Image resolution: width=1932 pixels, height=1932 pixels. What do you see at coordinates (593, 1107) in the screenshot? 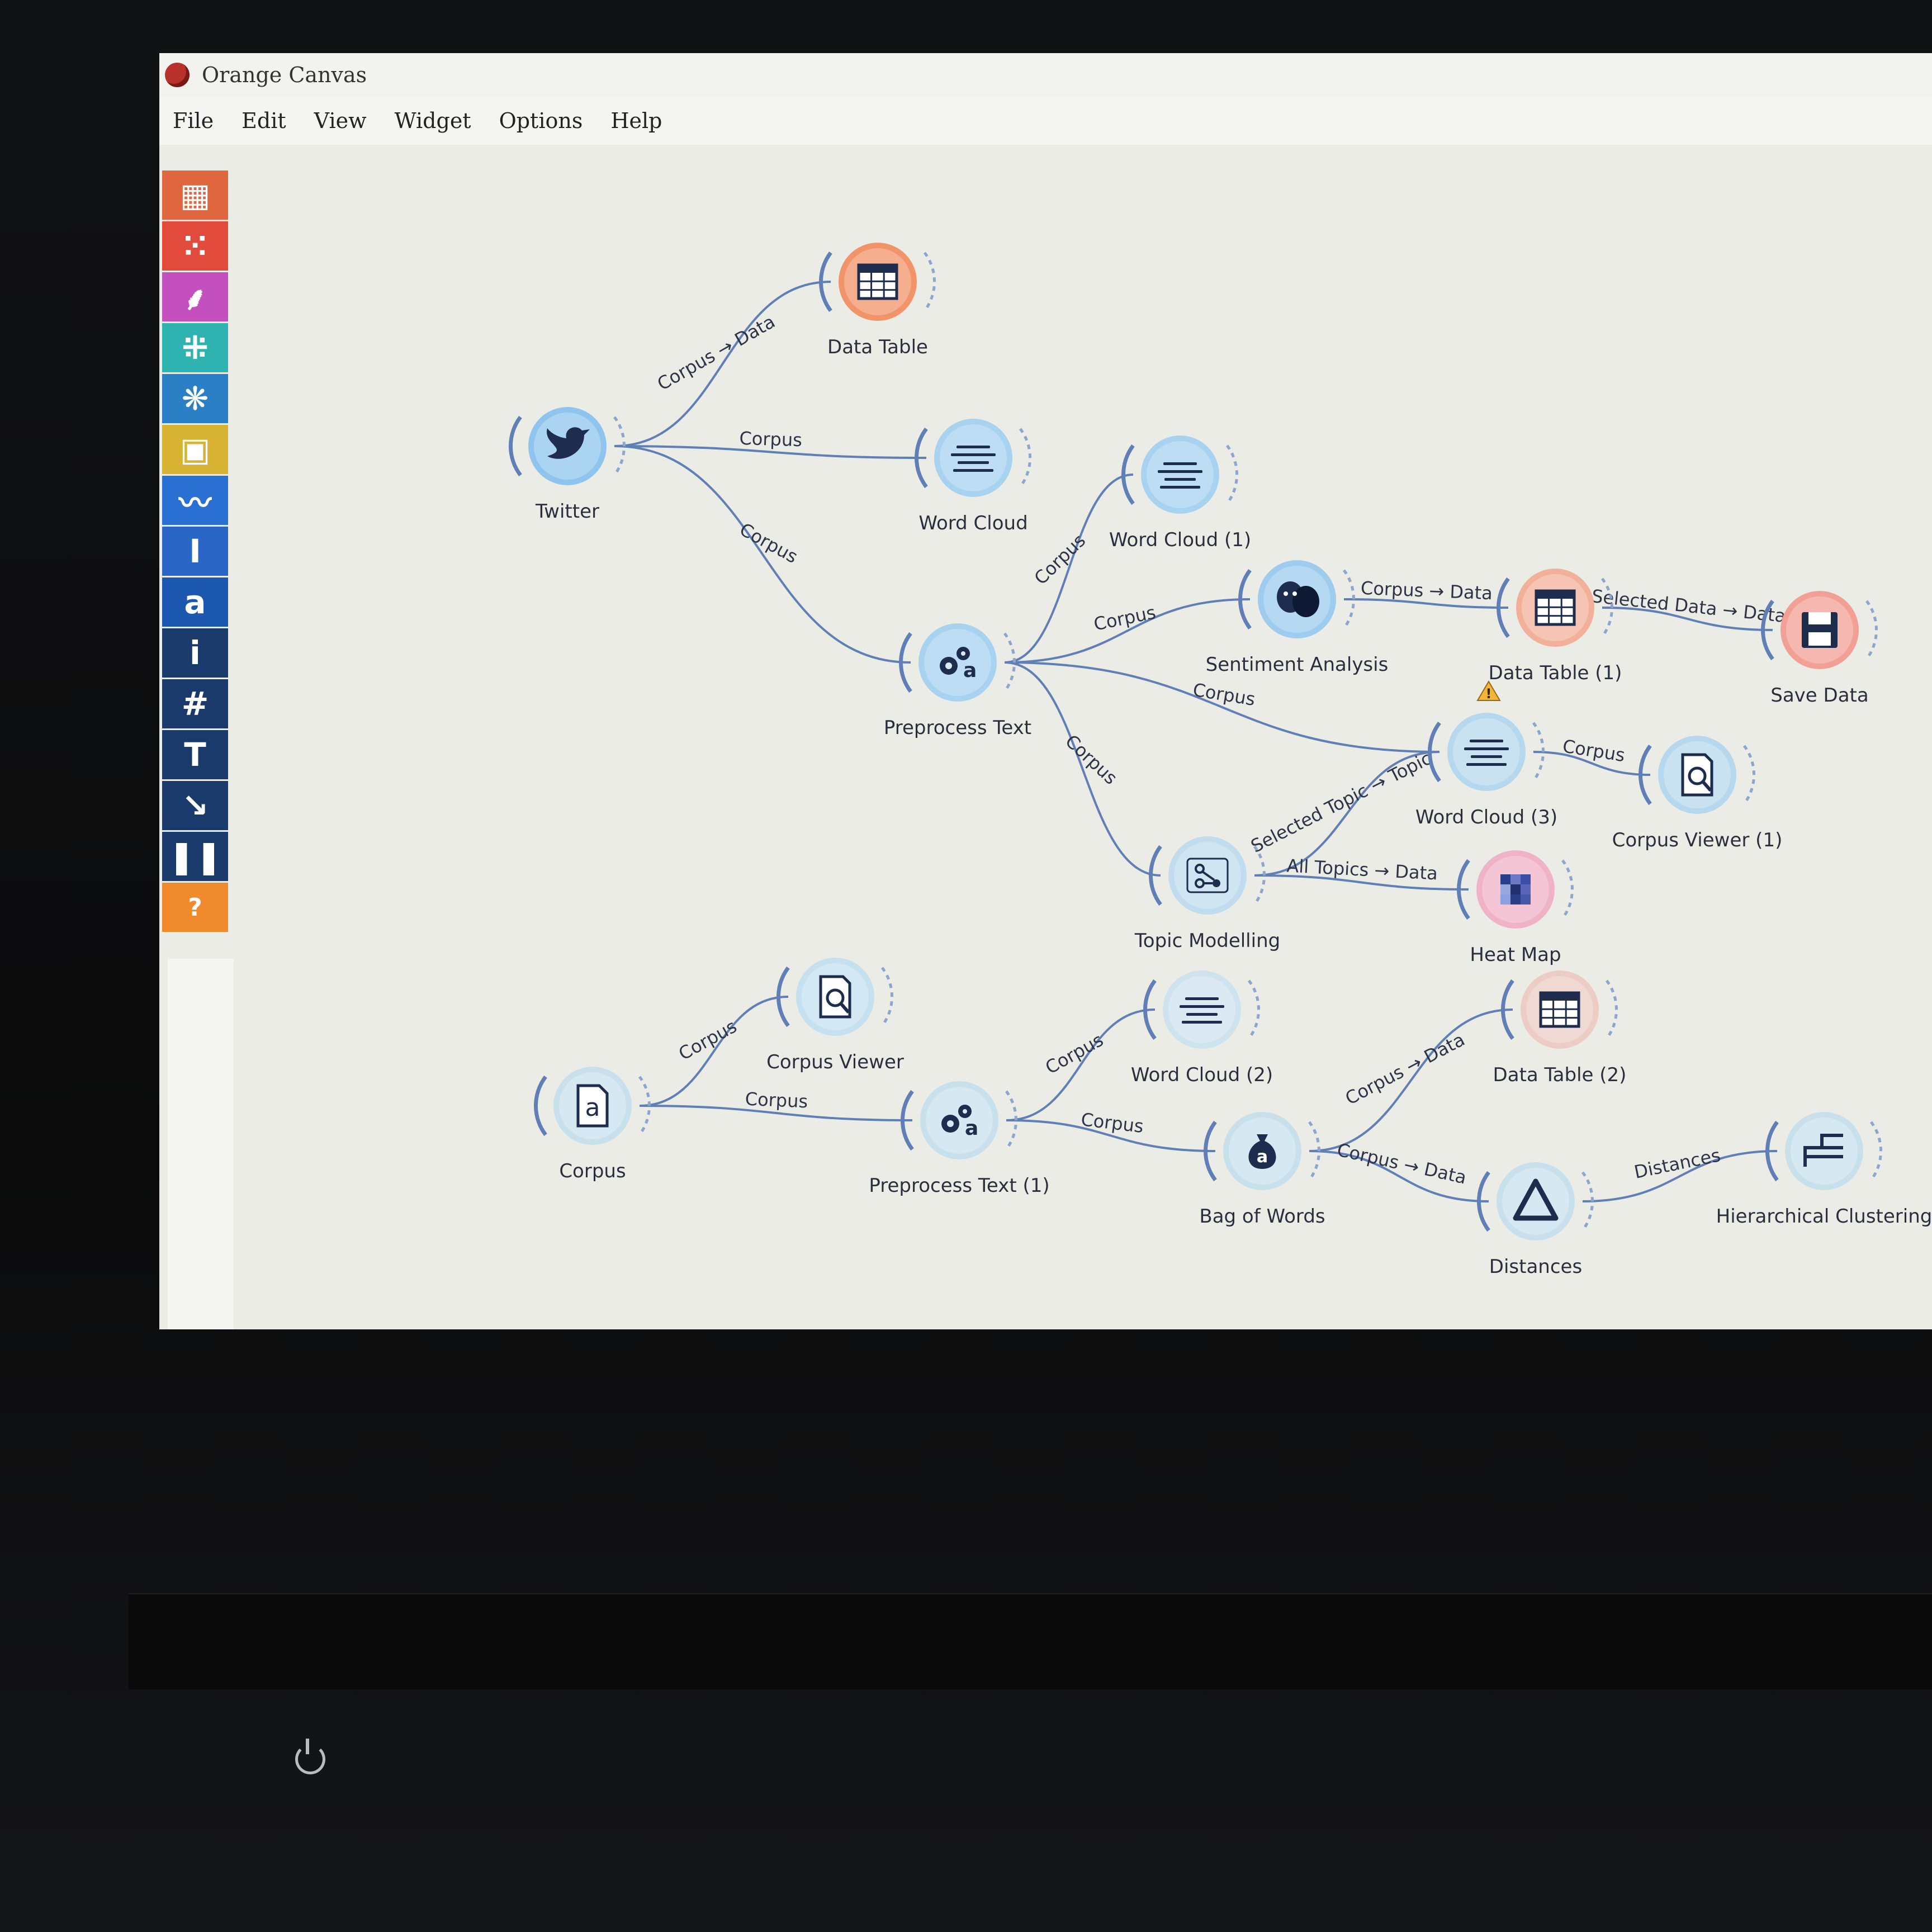
I see `svg-text: a` at bounding box center [593, 1107].